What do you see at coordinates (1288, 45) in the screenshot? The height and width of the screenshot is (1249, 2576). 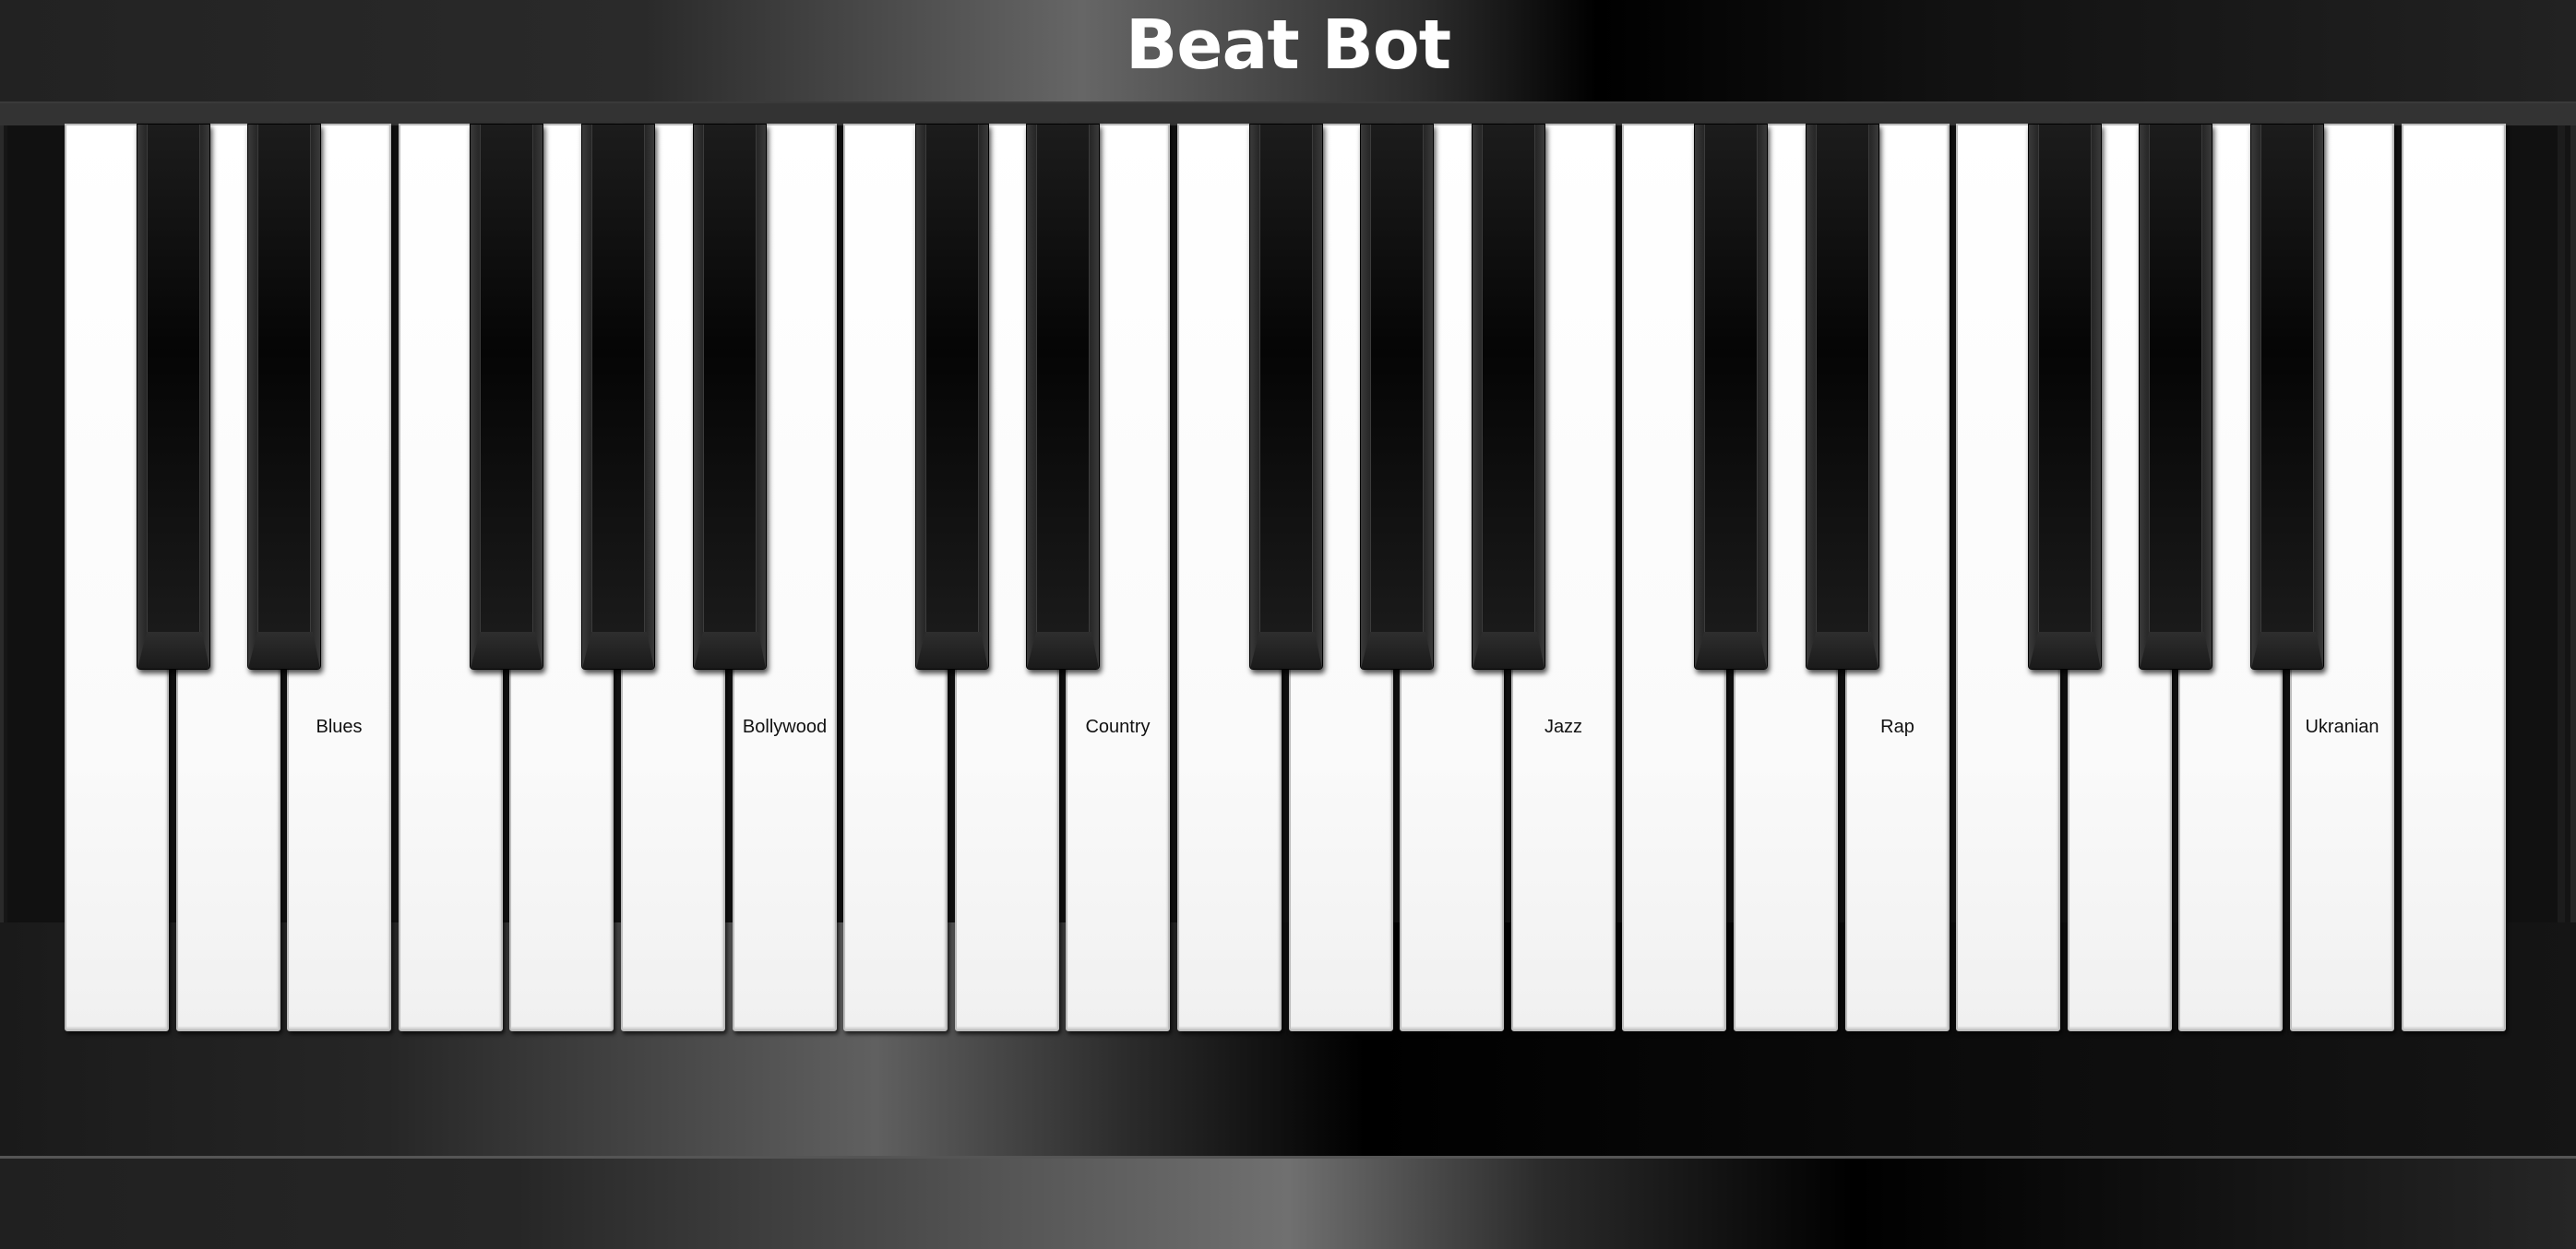 I see `page-title: Beat Bot` at bounding box center [1288, 45].